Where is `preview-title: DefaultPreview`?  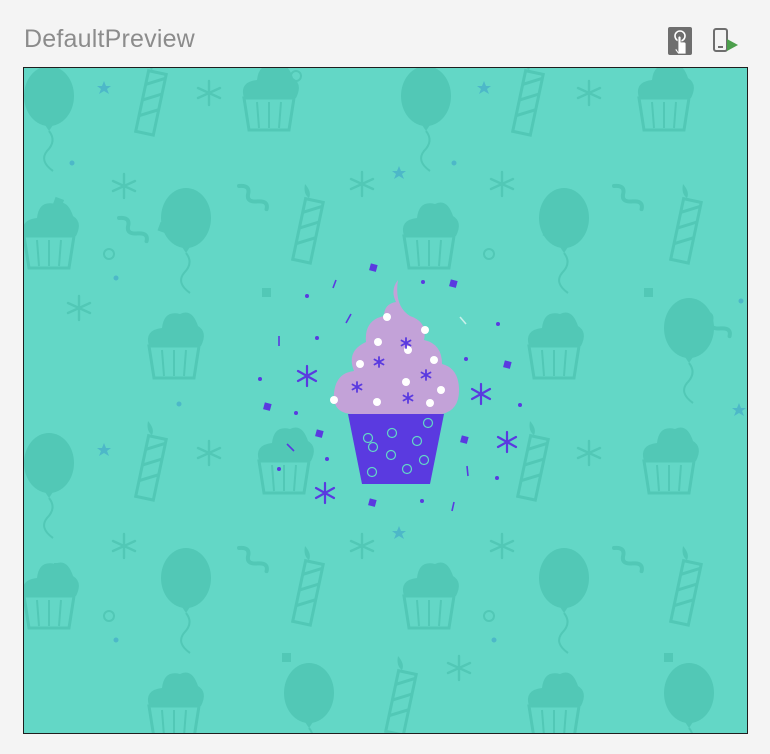
preview-title: DefaultPreview is located at coordinates (109, 39).